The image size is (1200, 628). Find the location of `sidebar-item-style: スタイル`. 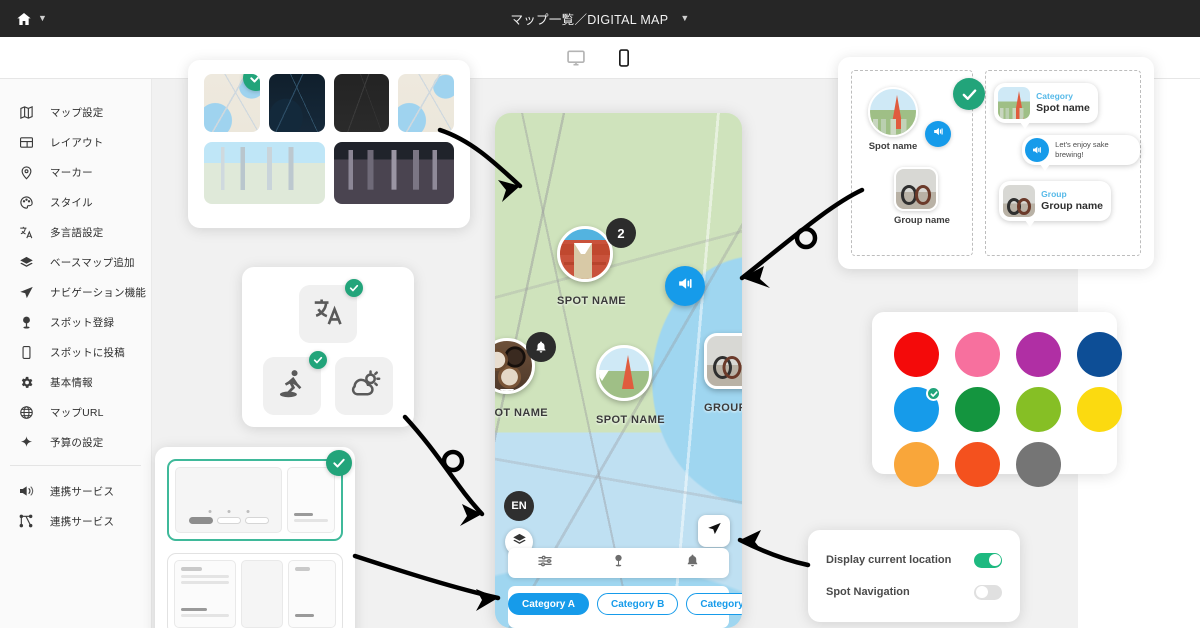

sidebar-item-style: スタイル is located at coordinates (75, 202).